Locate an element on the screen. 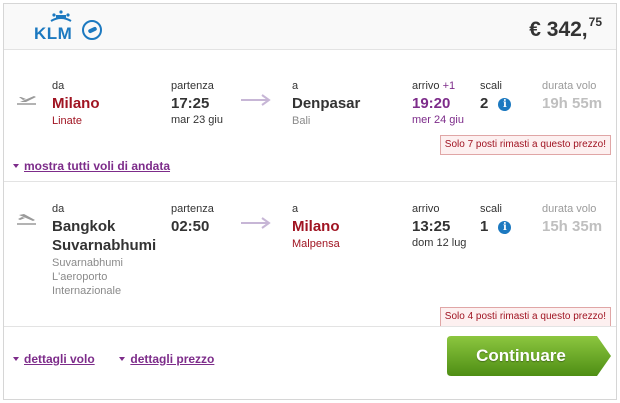 The image size is (620, 403). stops-count-row: 2i is located at coordinates (496, 103).